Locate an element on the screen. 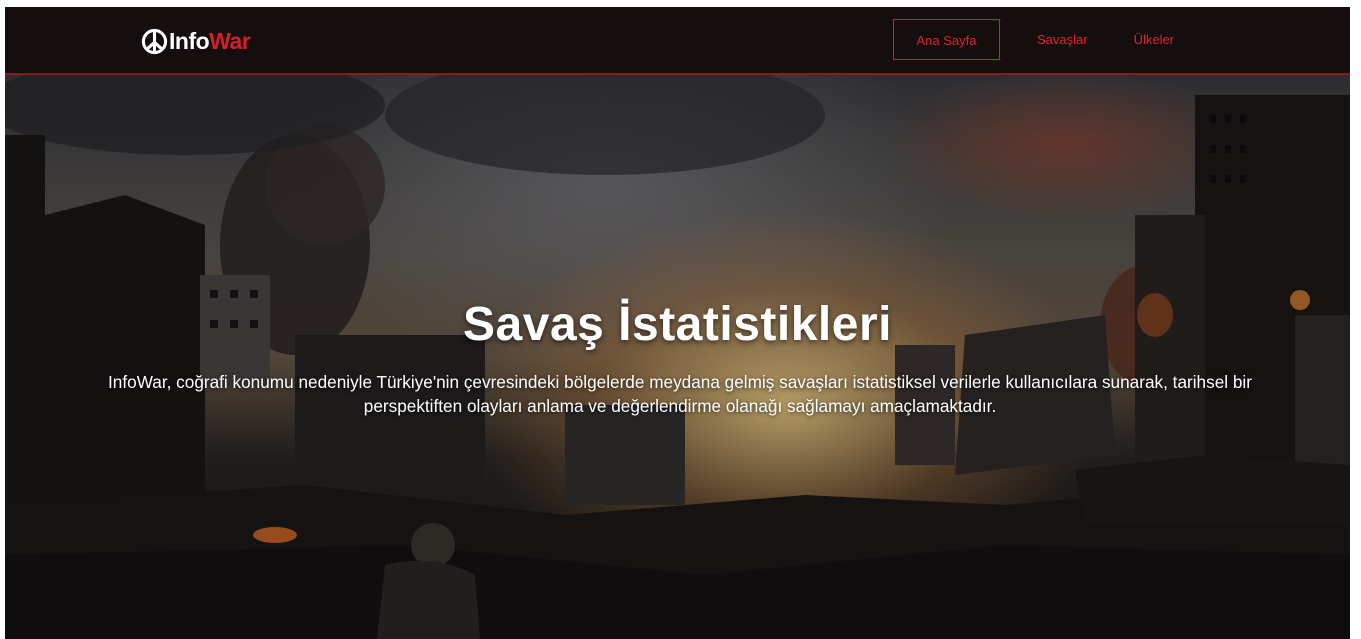 This screenshot has width=1361, height=639. site-logo: Info War is located at coordinates (196, 41).